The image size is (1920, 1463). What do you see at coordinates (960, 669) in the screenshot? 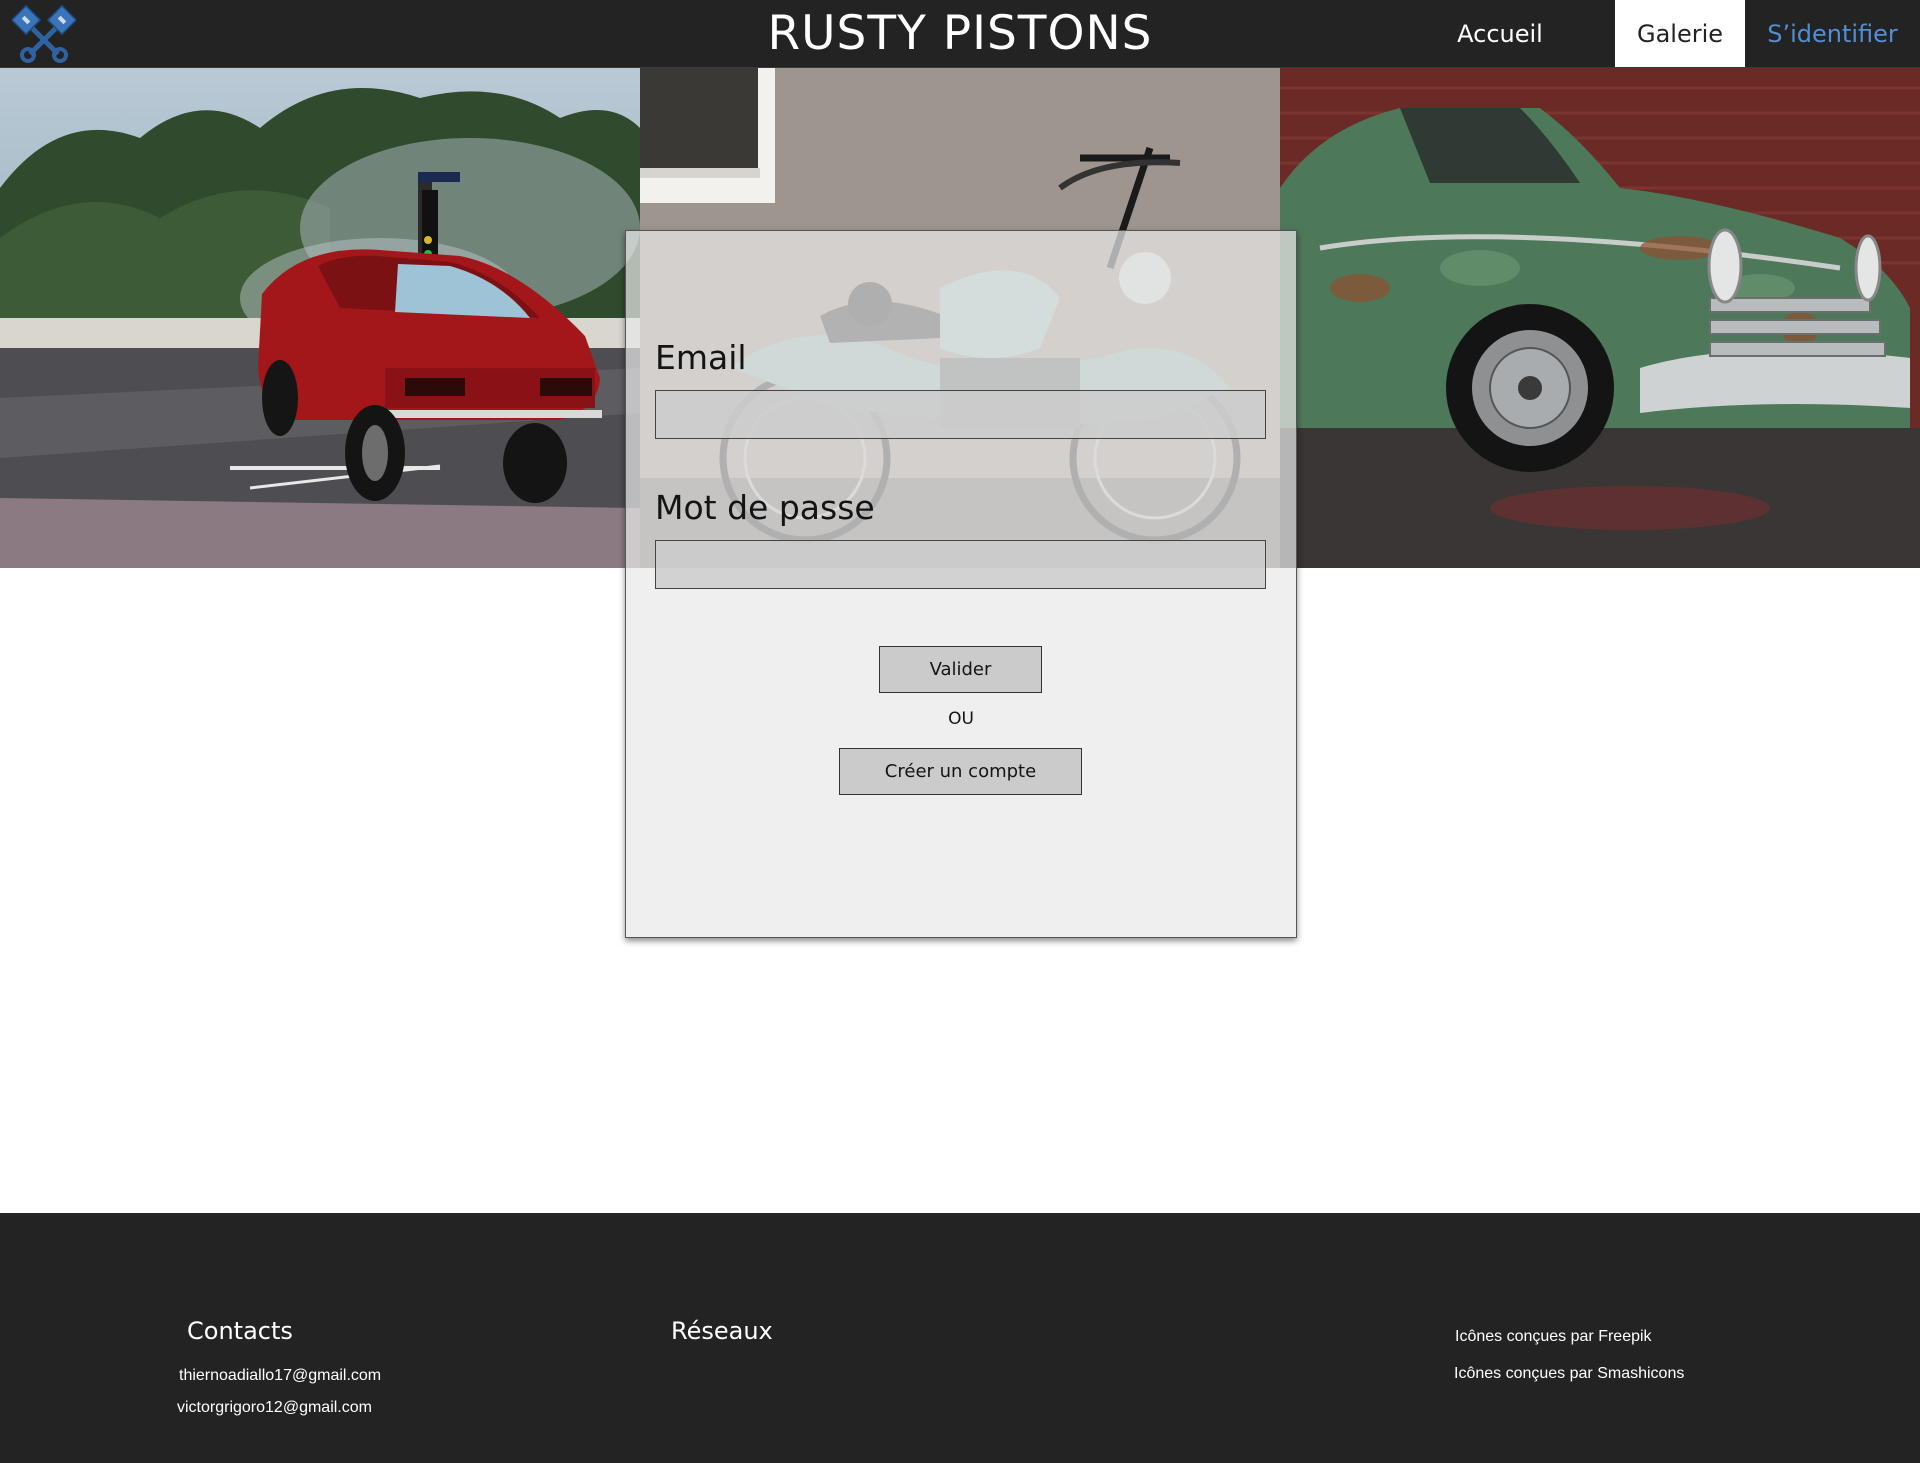
I see `submit-button: Valider` at bounding box center [960, 669].